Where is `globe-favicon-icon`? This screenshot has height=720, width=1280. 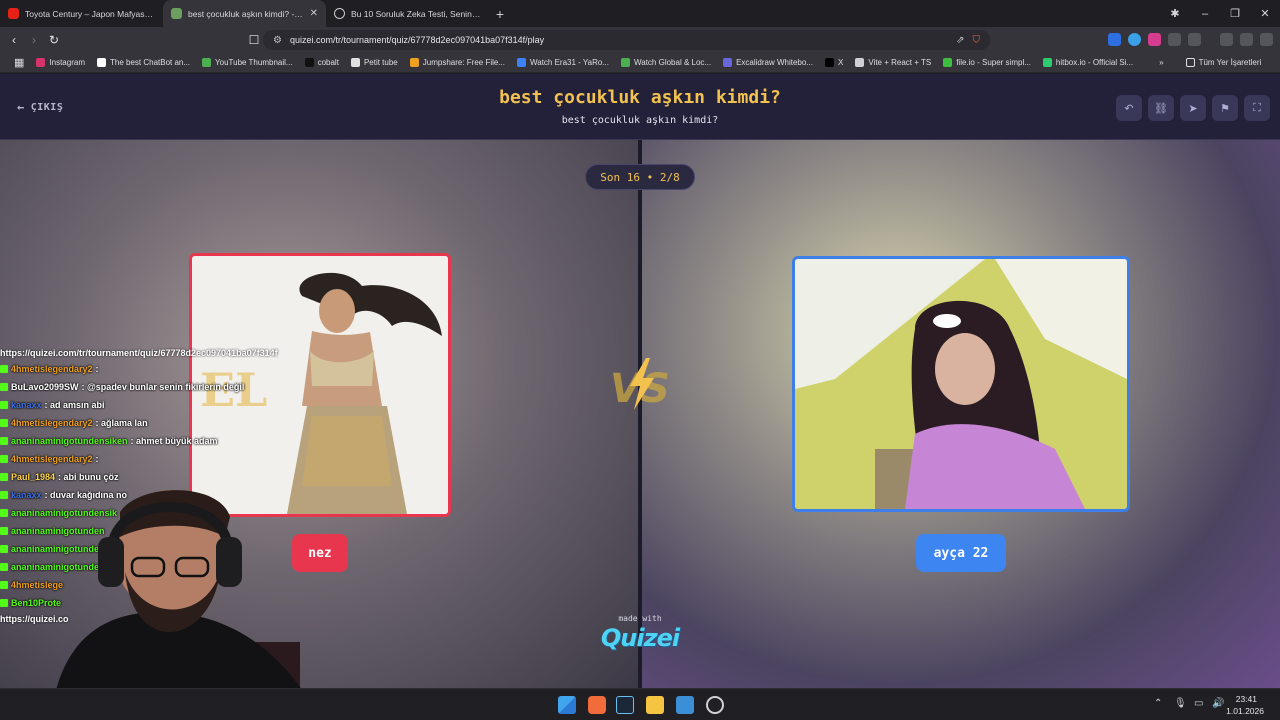 globe-favicon-icon is located at coordinates (339, 13).